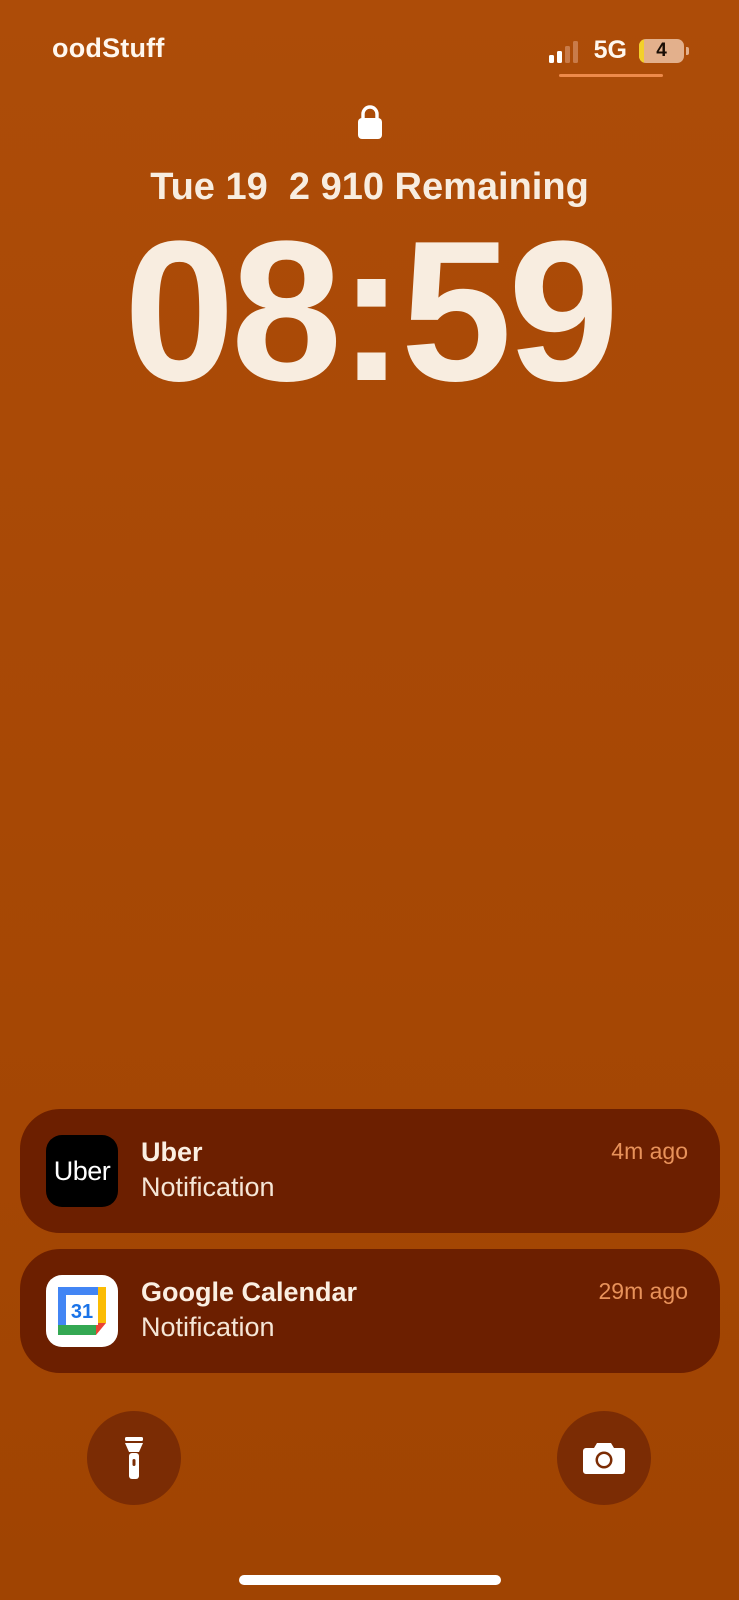 Image resolution: width=739 pixels, height=1600 pixels. Describe the element at coordinates (370, 1171) in the screenshot. I see `notification-uber: Uber Uber Notification 4m ago` at that location.